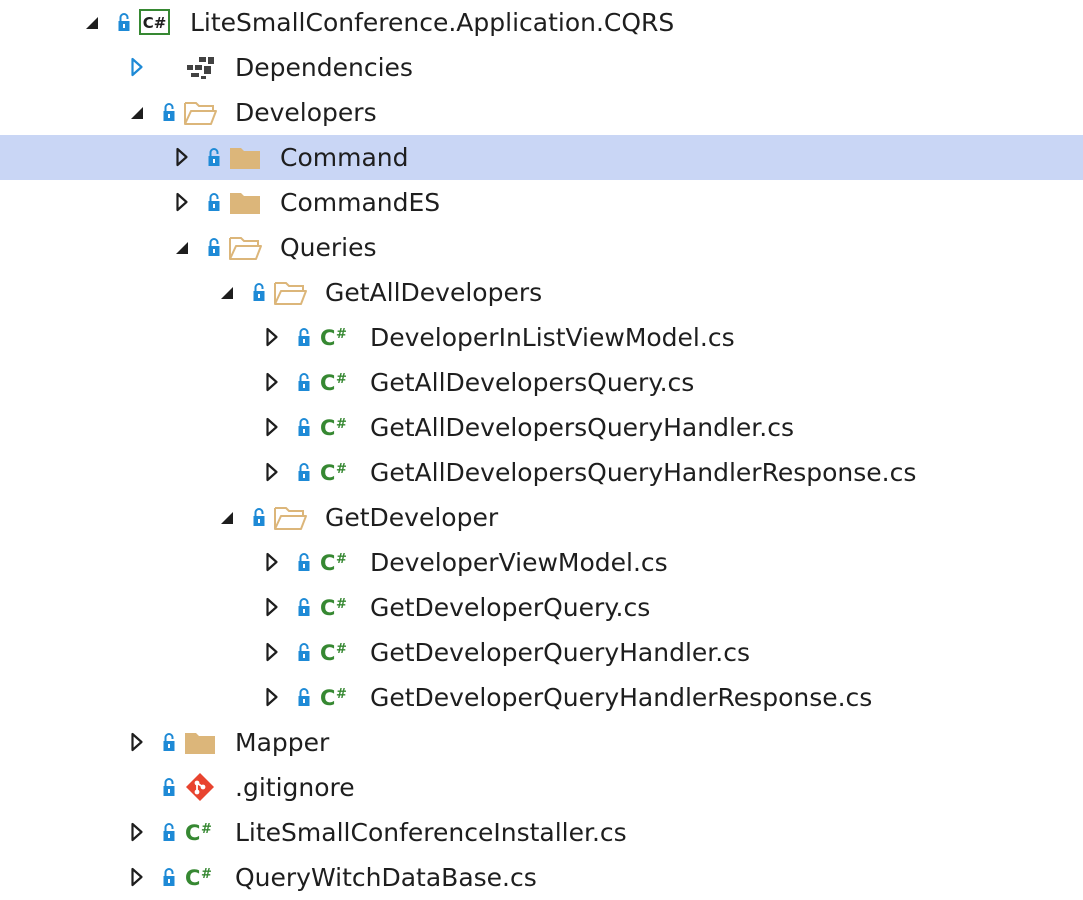 Image resolution: width=1083 pixels, height=900 pixels. I want to click on tree-item-developers: Developers, so click(541, 112).